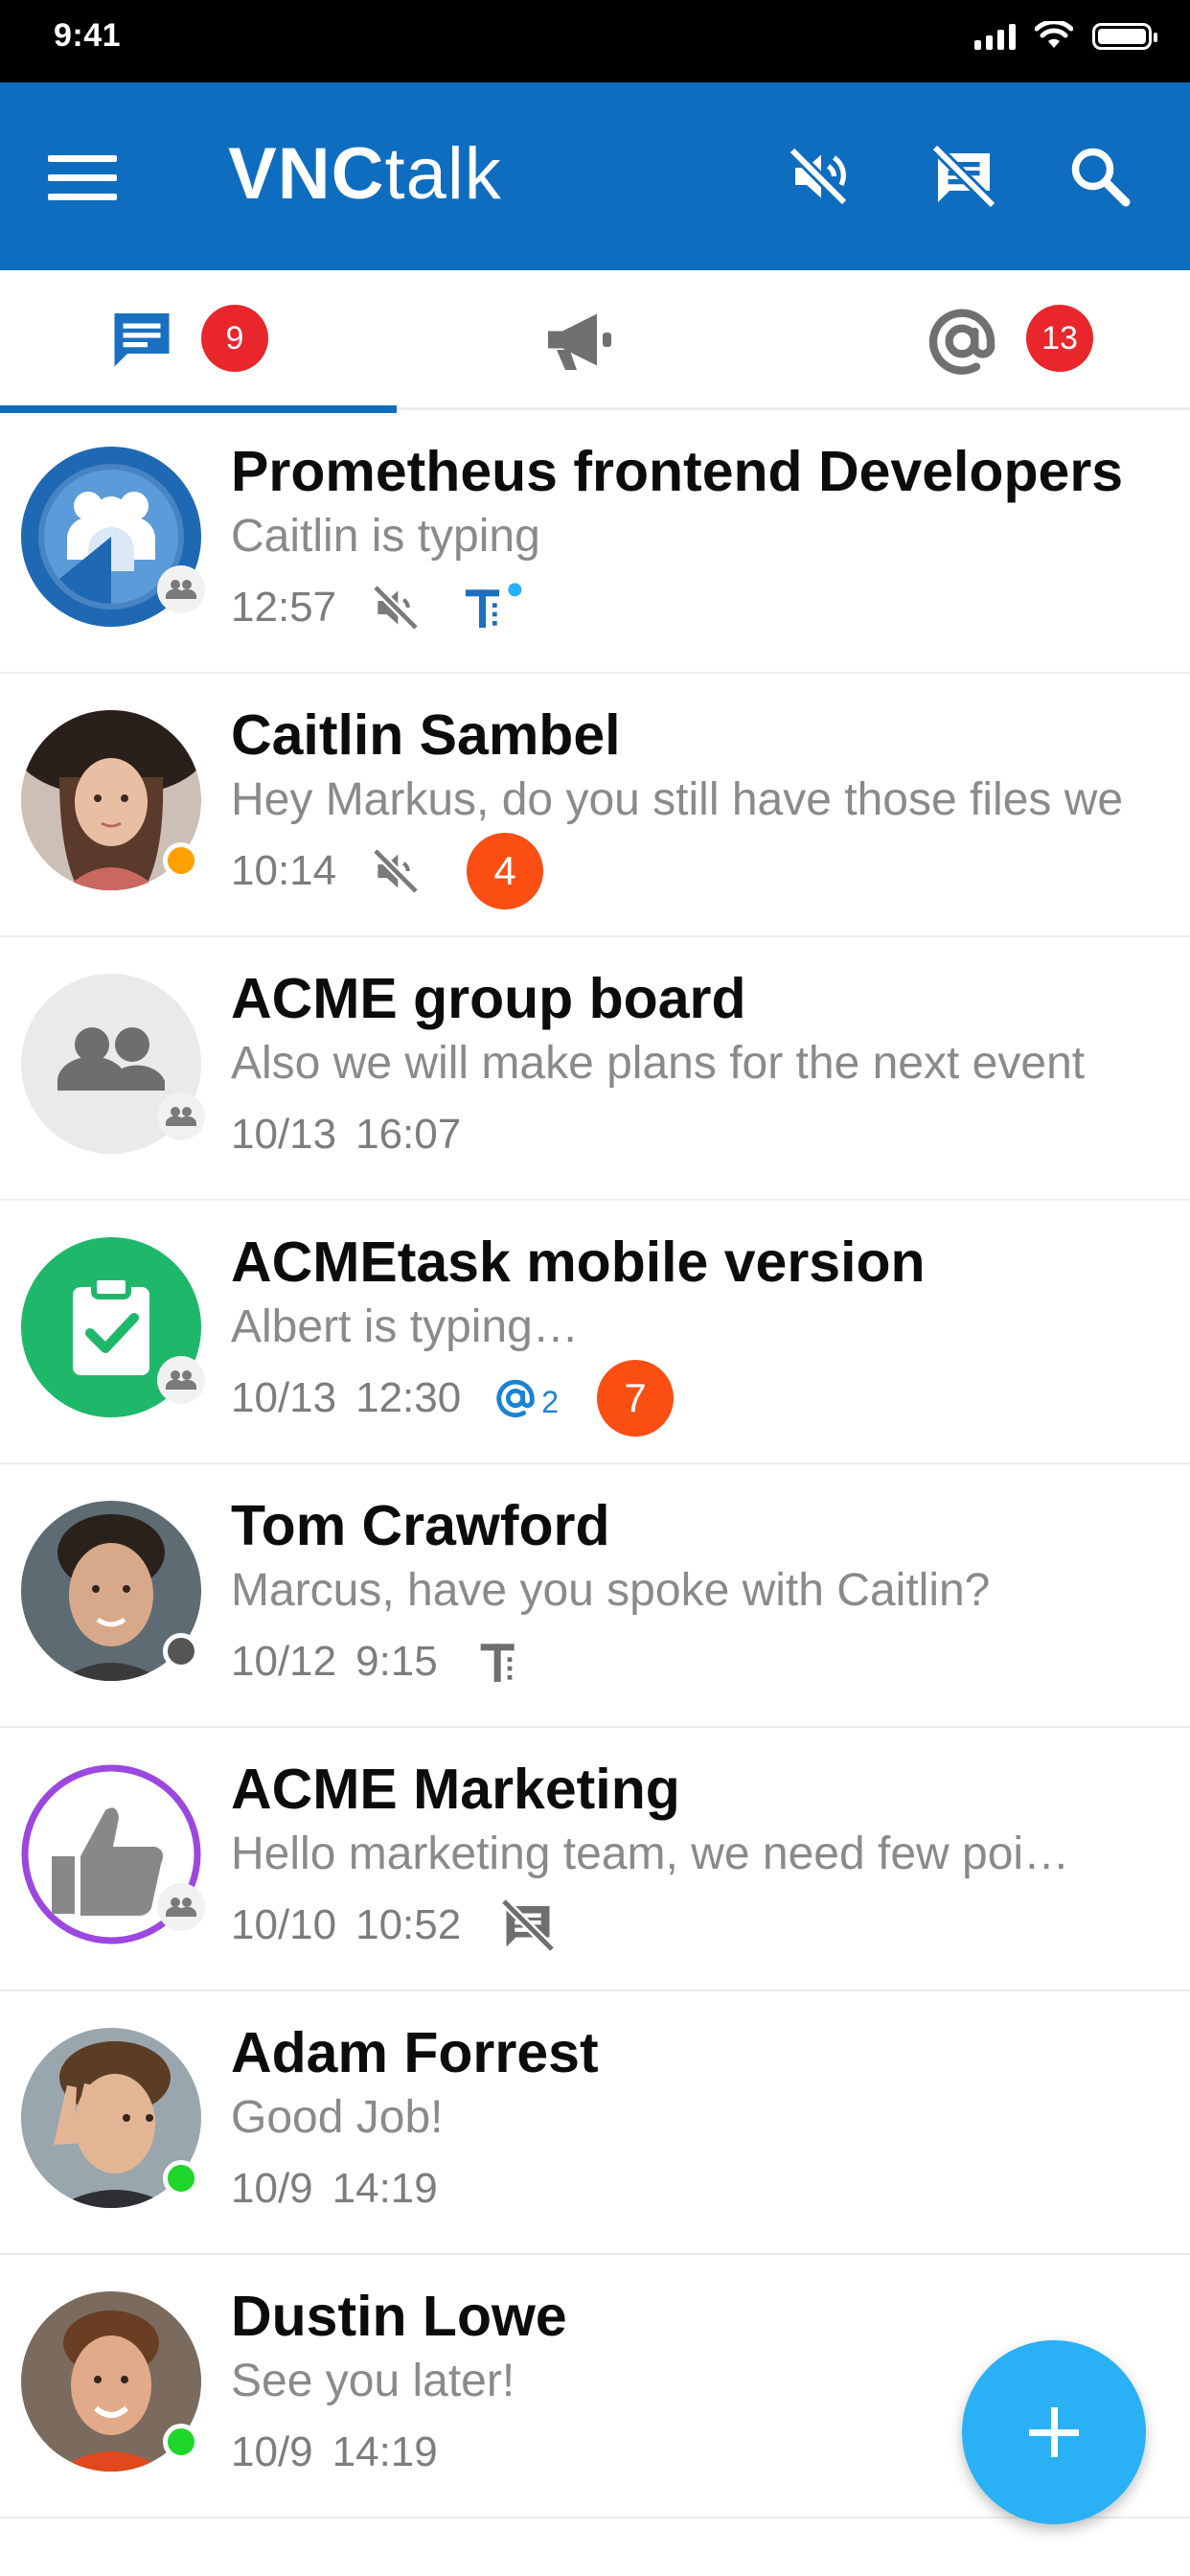  What do you see at coordinates (415, 2052) in the screenshot?
I see `conversation-title: Adam Forrest` at bounding box center [415, 2052].